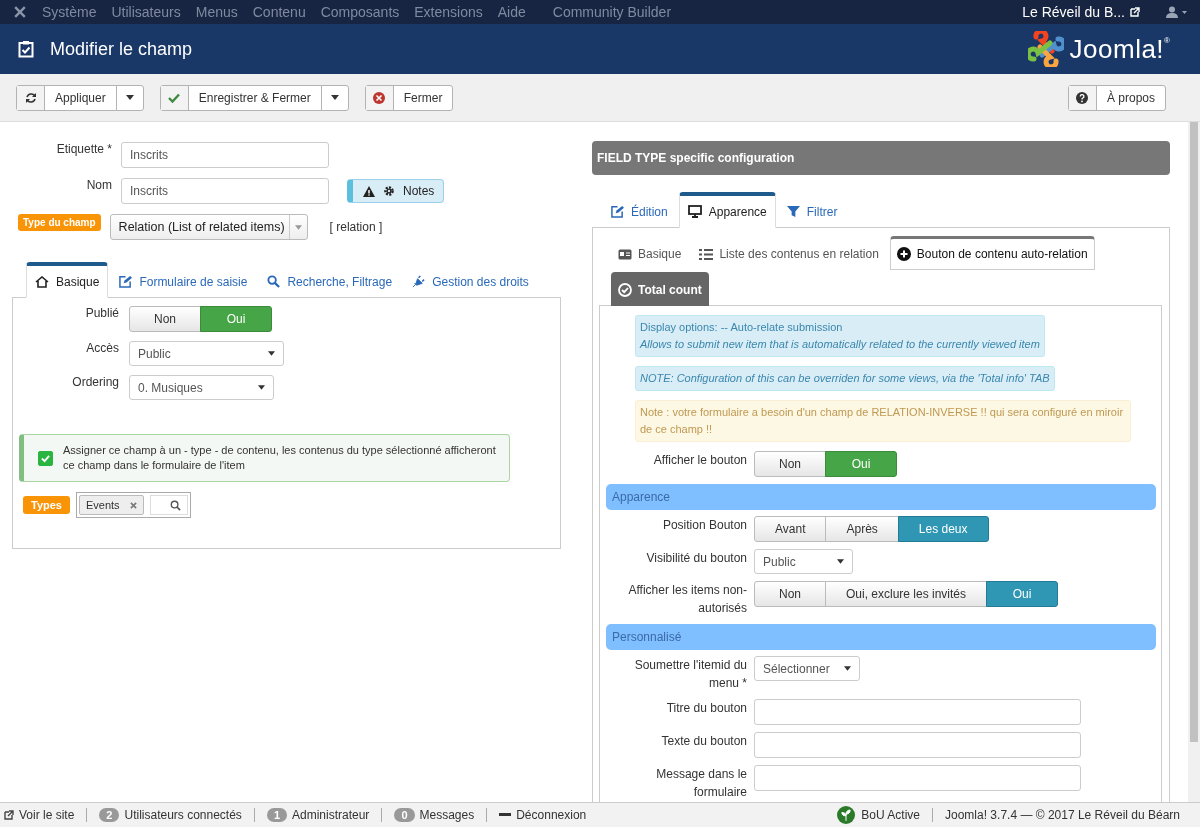  What do you see at coordinates (59, 222) in the screenshot?
I see `field-label: Type du champ` at bounding box center [59, 222].